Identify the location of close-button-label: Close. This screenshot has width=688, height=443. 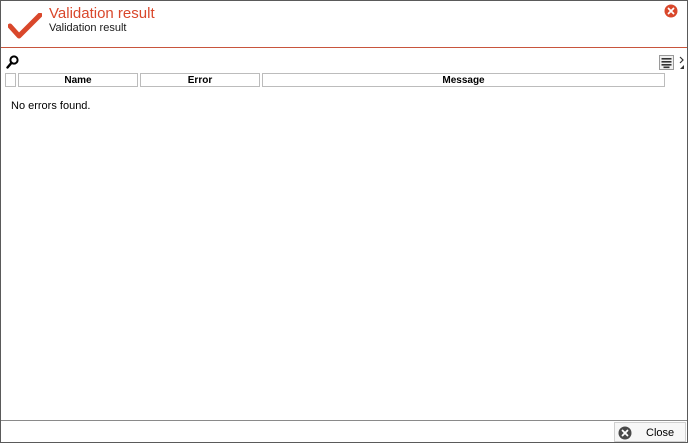
(660, 433).